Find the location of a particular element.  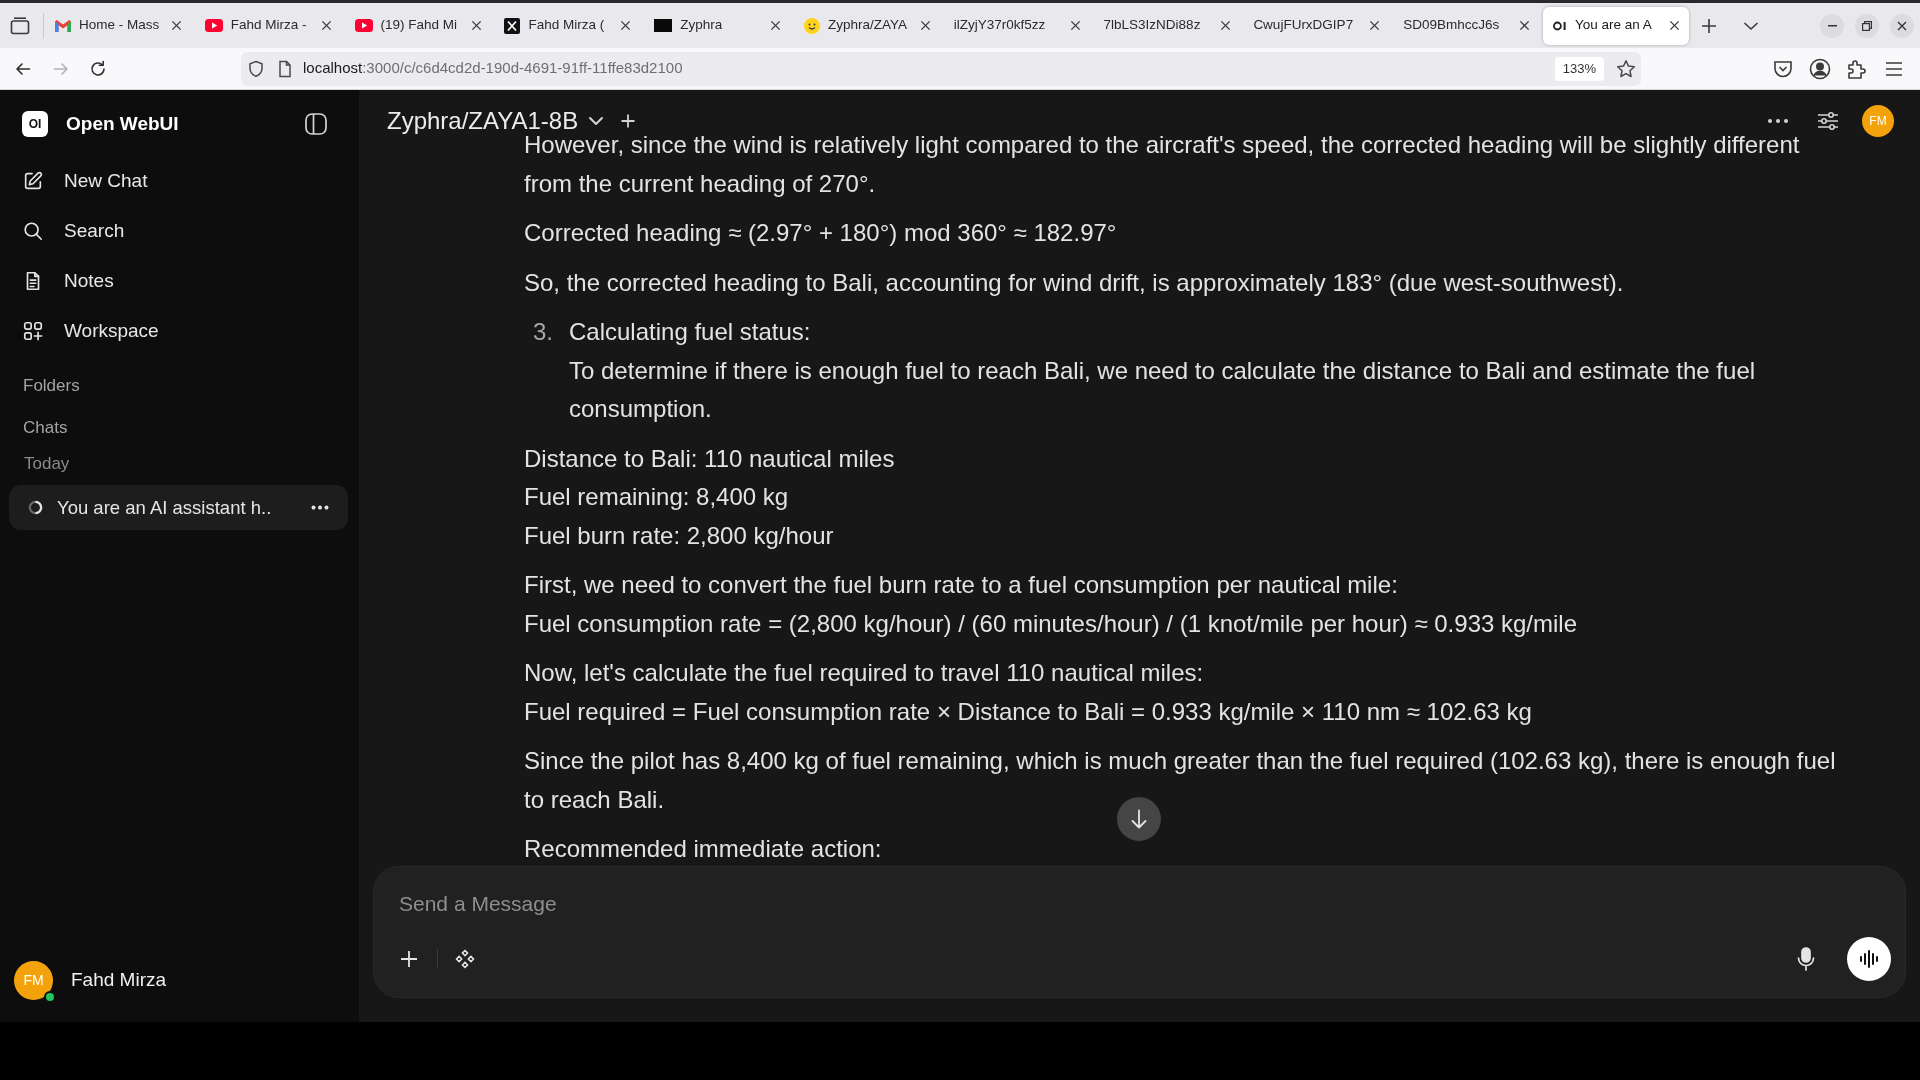

browser-tab: Fahd Mirza - is located at coordinates (267, 25).